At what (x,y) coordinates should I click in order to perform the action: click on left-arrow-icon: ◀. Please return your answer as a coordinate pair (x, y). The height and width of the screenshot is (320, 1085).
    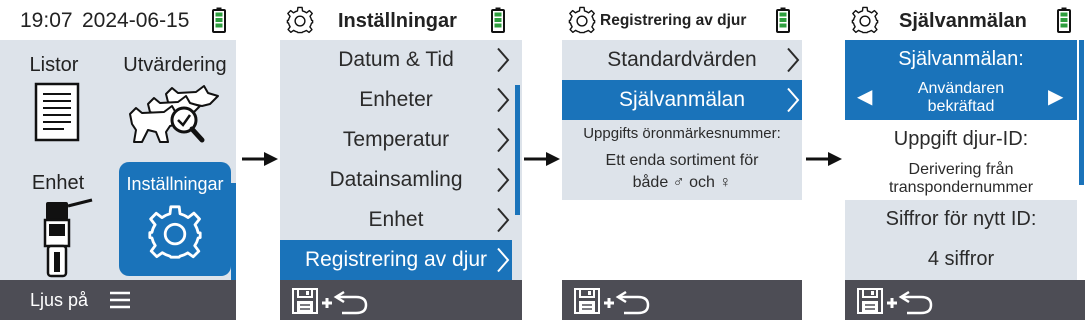
    Looking at the image, I should click on (864, 97).